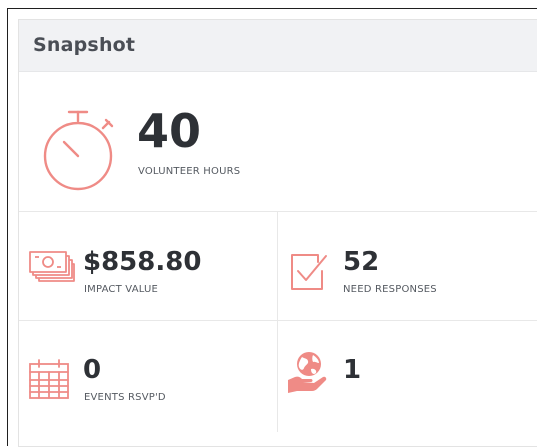 The image size is (537, 447). I want to click on stopwatch-icon, so click(79, 149).